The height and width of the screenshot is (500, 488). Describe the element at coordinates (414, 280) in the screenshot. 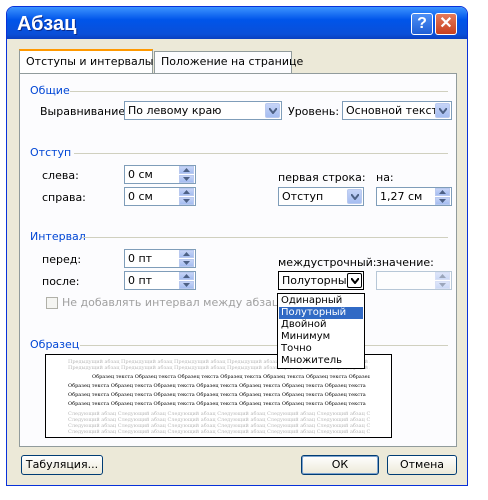

I see `at-spinner` at that location.